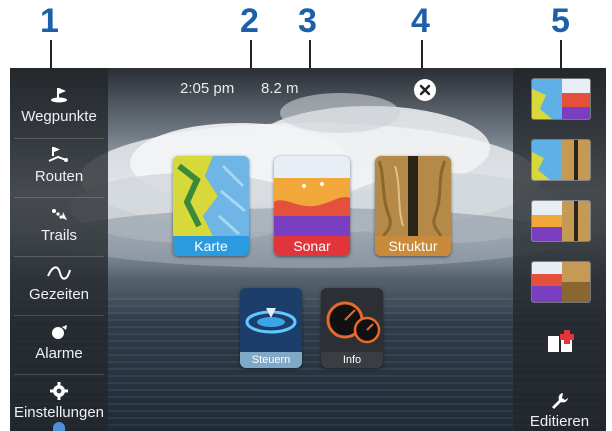 The width and height of the screenshot is (612, 431). I want to click on route-icon, so click(59, 155).